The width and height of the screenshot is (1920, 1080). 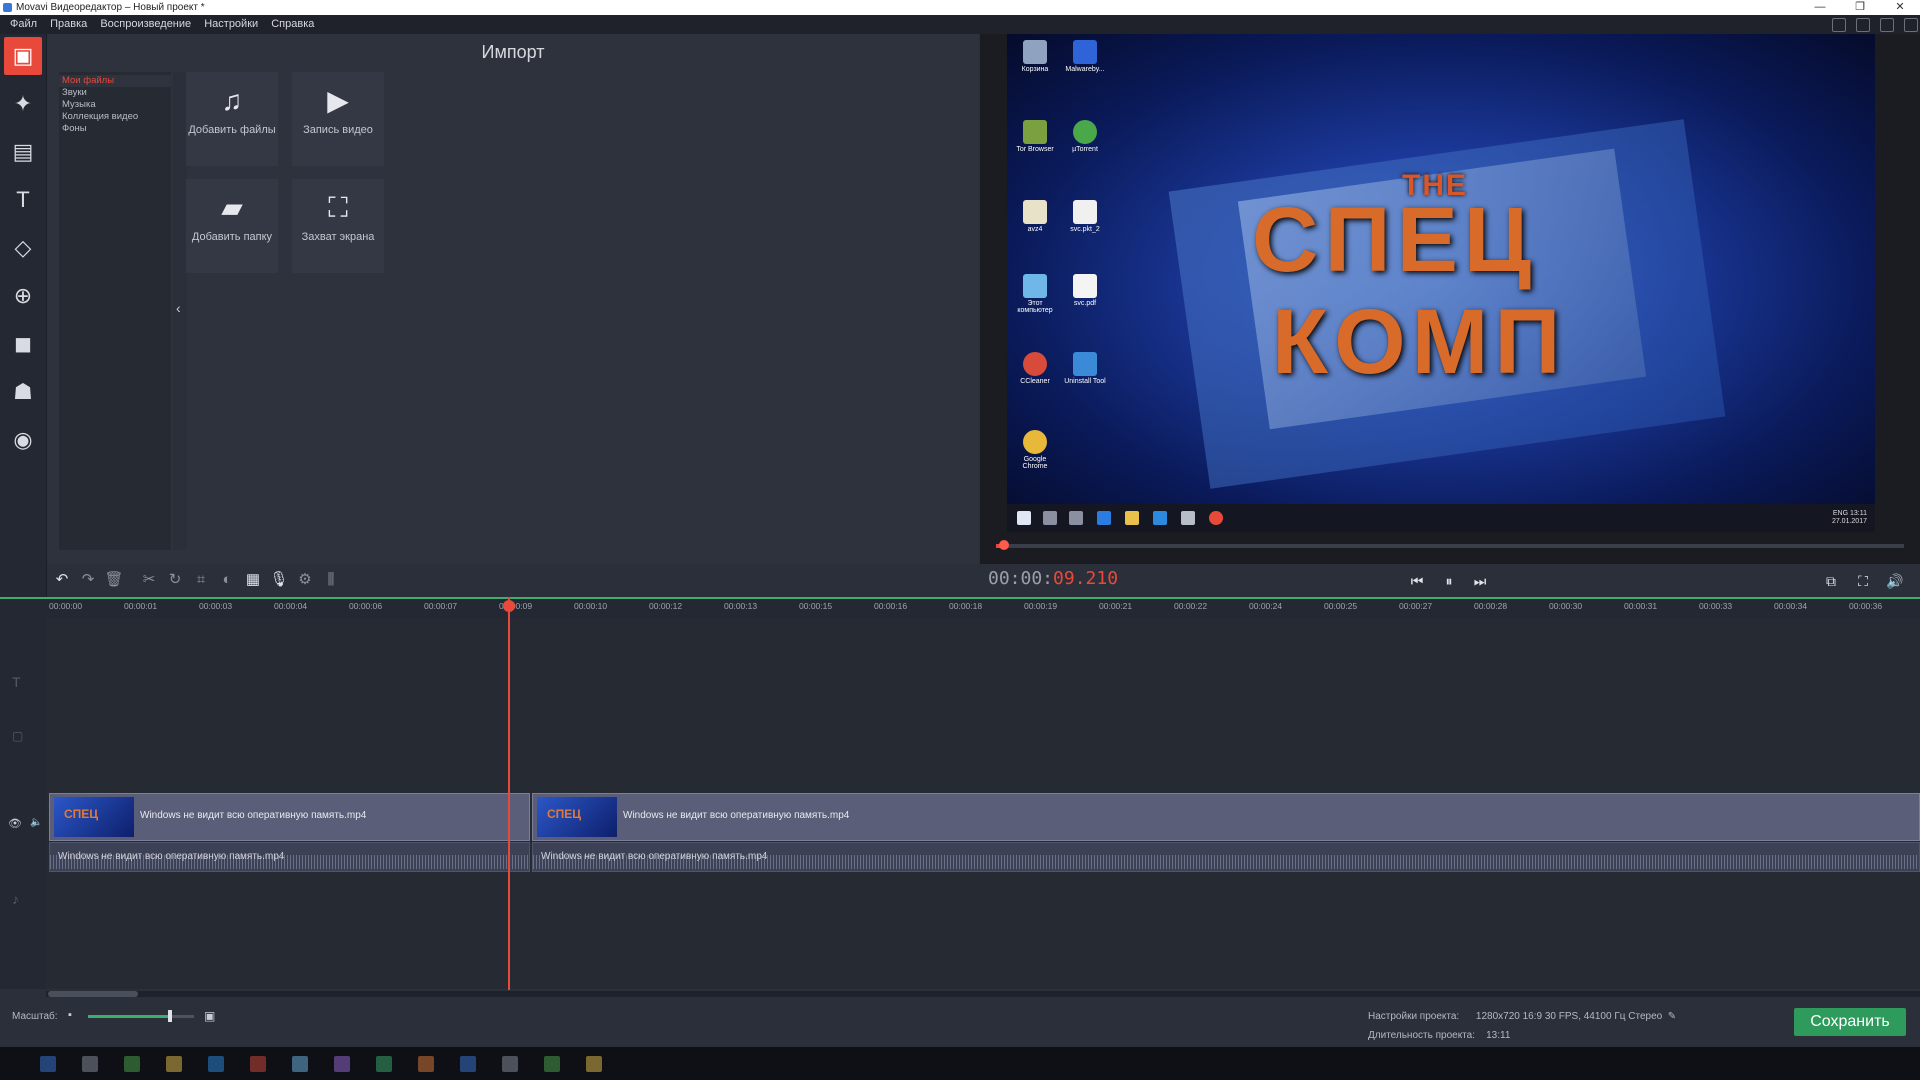 What do you see at coordinates (23, 440) in the screenshot?
I see `stabilization-tool-icon: ◉` at bounding box center [23, 440].